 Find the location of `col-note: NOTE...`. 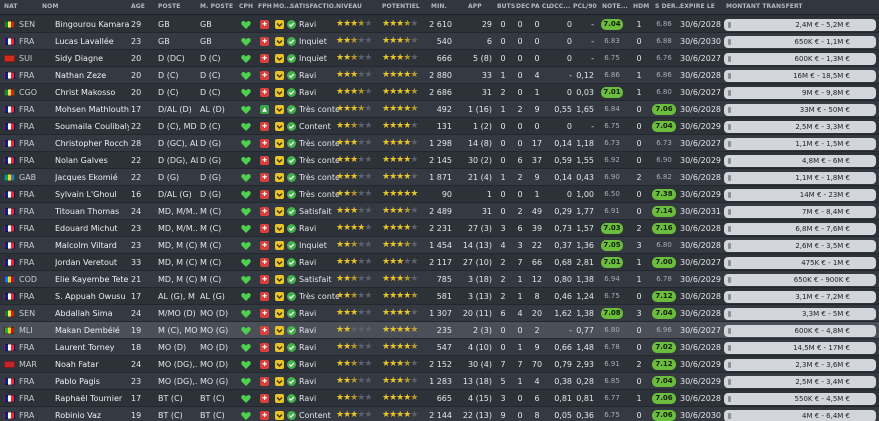

col-note: NOTE... is located at coordinates (615, 6).